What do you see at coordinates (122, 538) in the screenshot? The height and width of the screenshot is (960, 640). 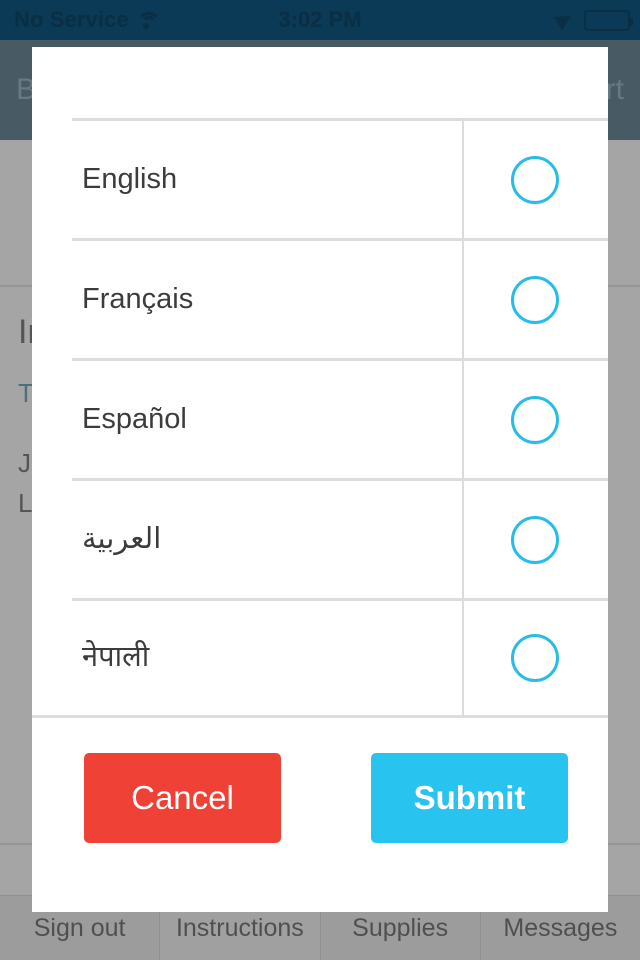 I see `language-label: العربية` at bounding box center [122, 538].